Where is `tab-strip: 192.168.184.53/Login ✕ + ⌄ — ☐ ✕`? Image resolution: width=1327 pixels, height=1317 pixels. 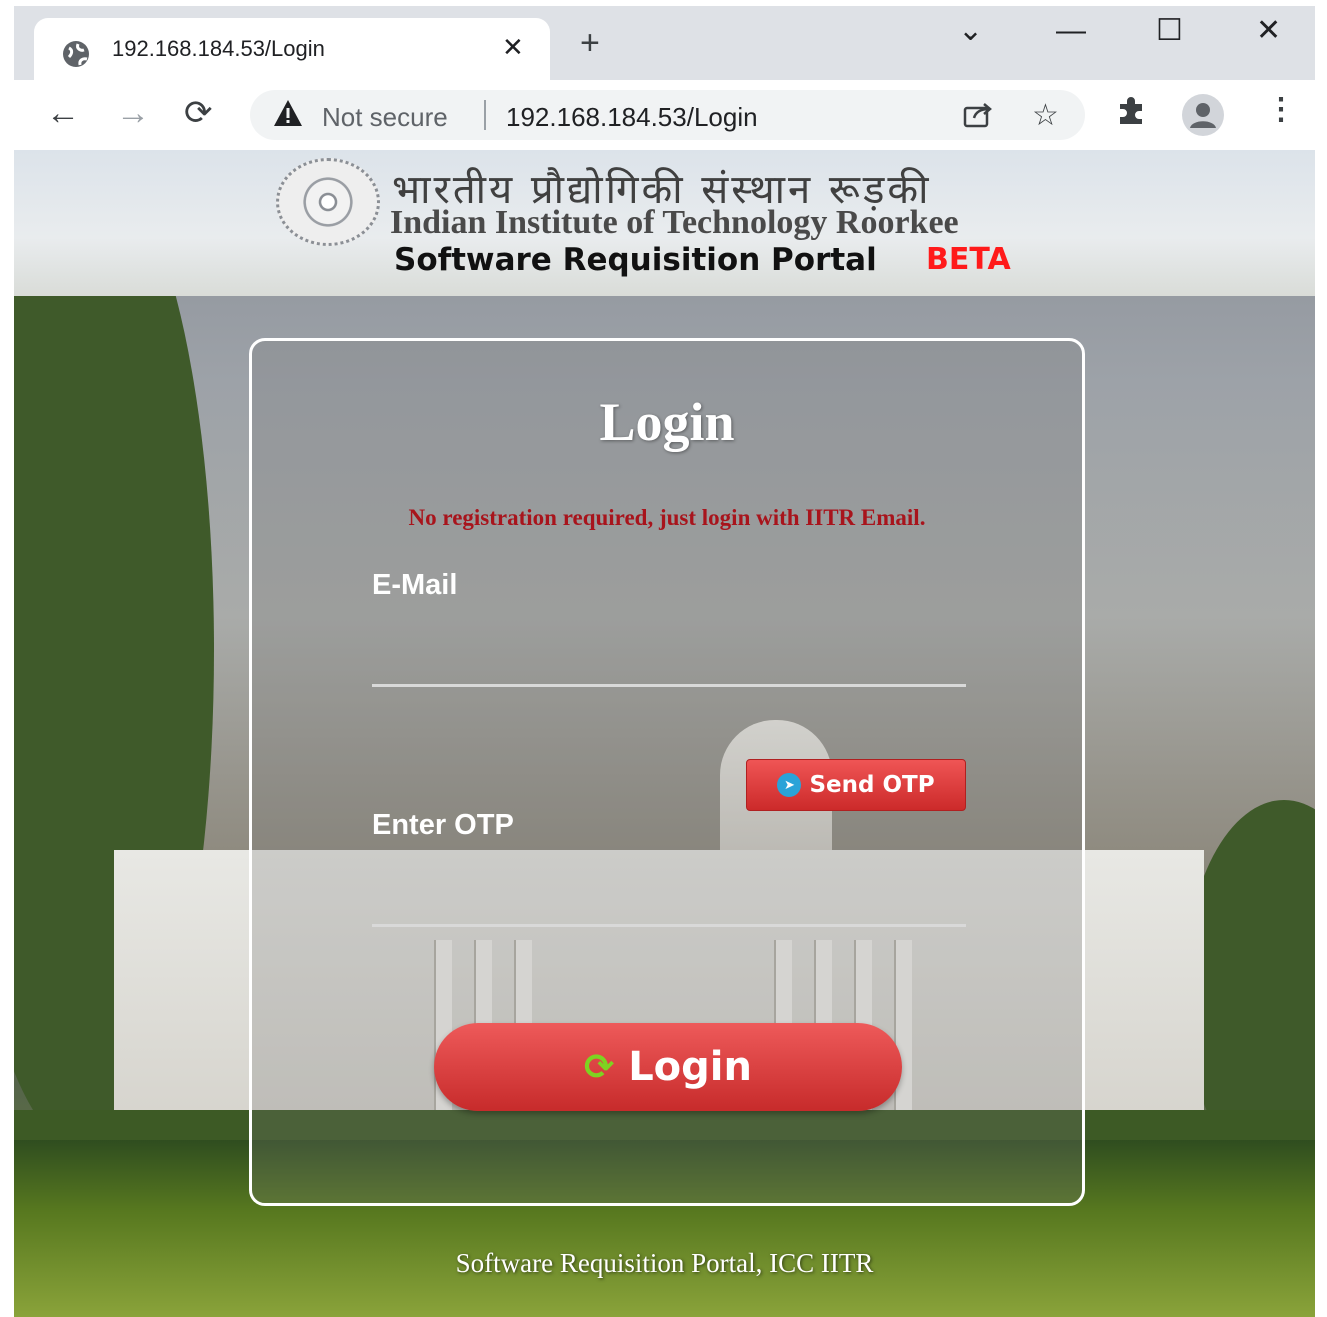 tab-strip: 192.168.184.53/Login ✕ + ⌄ — ☐ ✕ is located at coordinates (664, 43).